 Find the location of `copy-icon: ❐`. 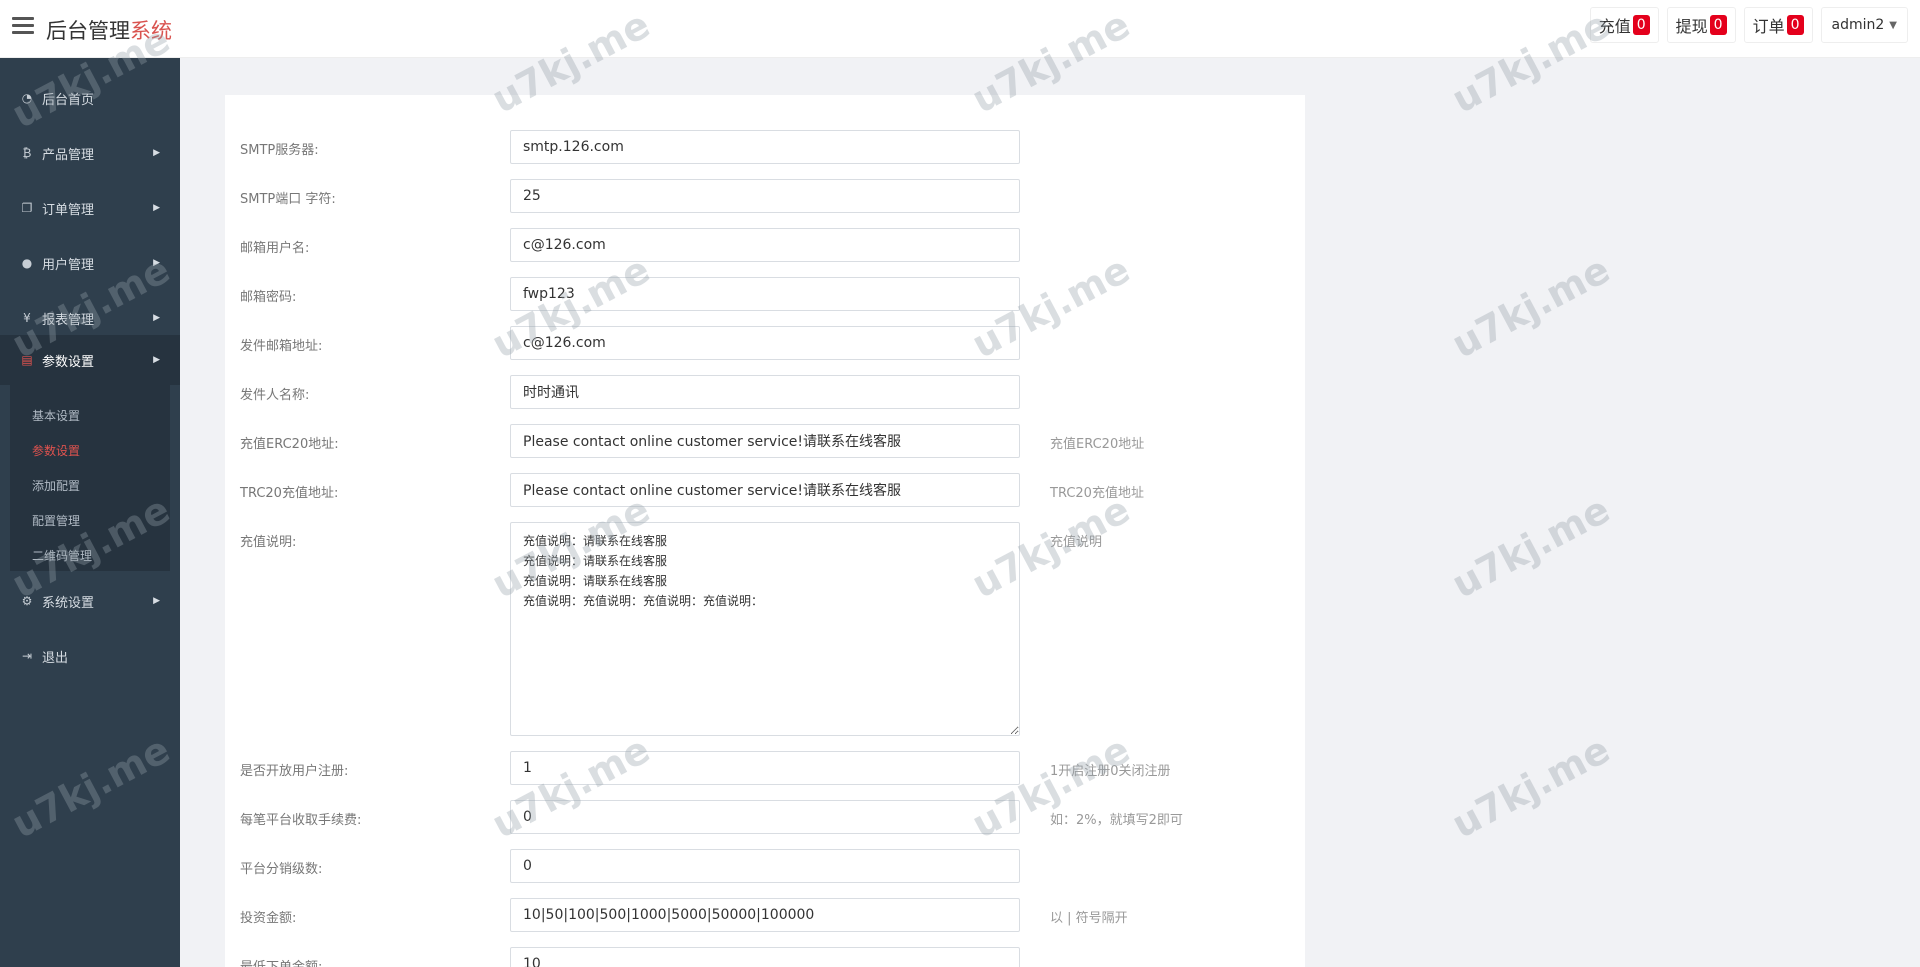

copy-icon: ❐ is located at coordinates (27, 208).